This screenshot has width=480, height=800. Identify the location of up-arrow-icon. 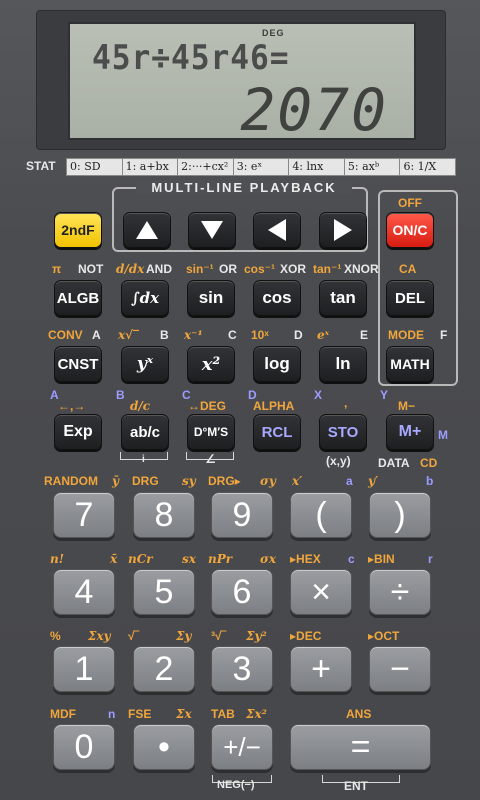
(147, 230).